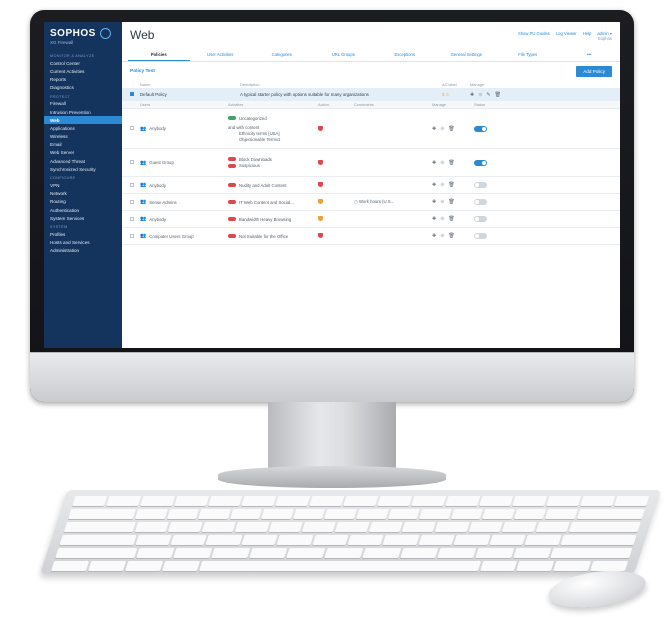 The image size is (664, 617). What do you see at coordinates (467, 54) in the screenshot?
I see `tab-general-settings: General Settings` at bounding box center [467, 54].